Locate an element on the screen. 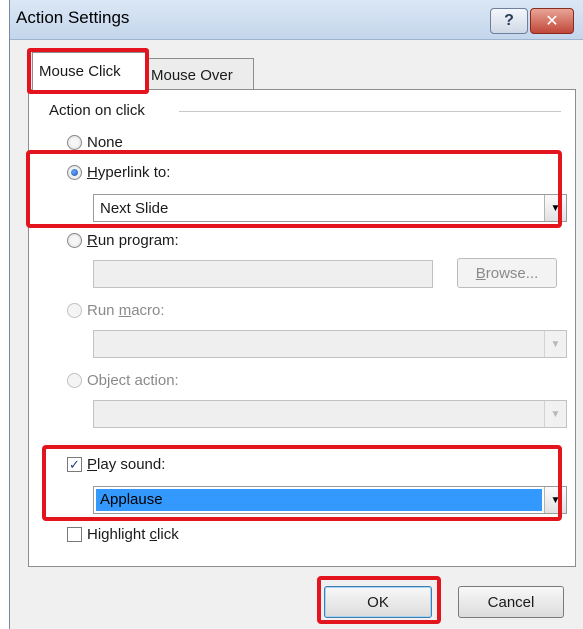  radio-hyperlink-button is located at coordinates (74, 172).